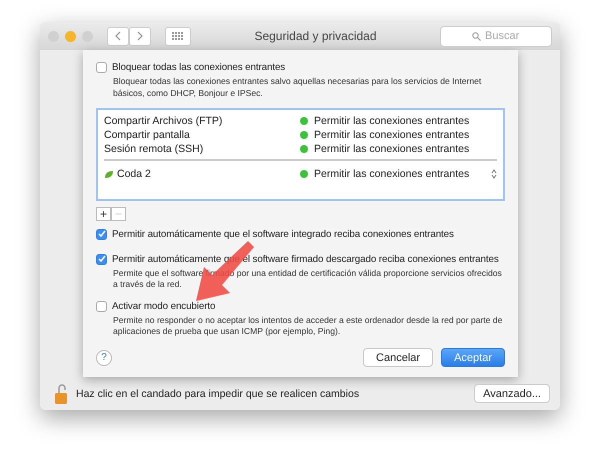 The image size is (600, 468). Describe the element at coordinates (109, 174) in the screenshot. I see `leaf-icon` at that location.